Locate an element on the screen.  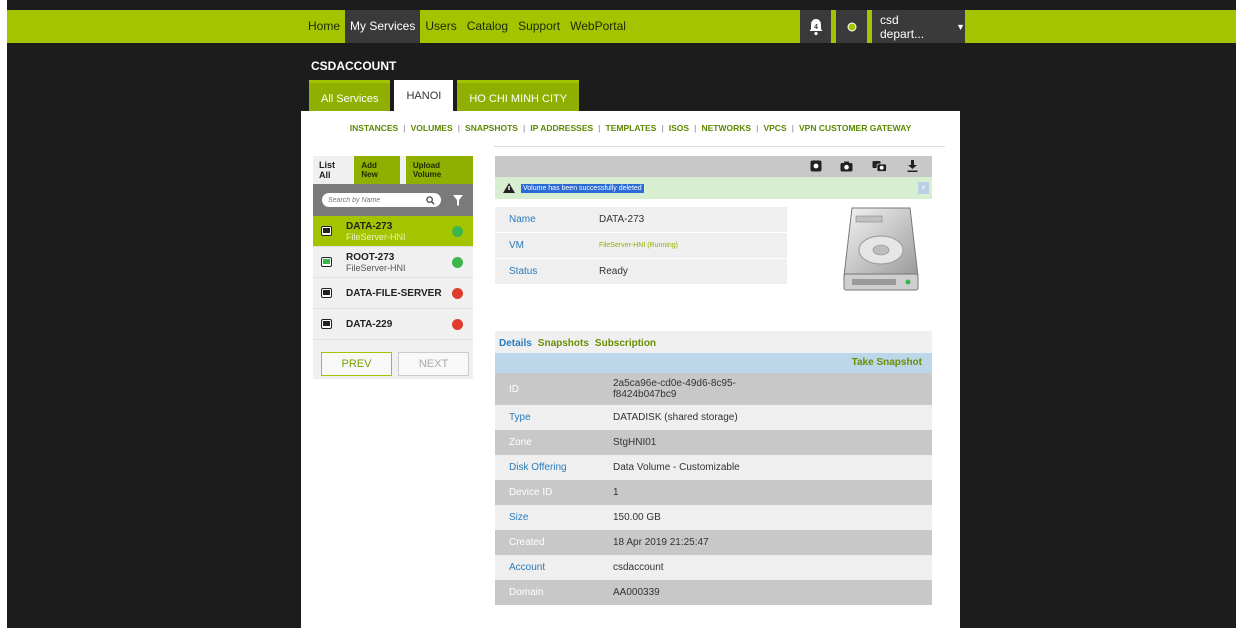
attach-button is located at coordinates (816, 166).